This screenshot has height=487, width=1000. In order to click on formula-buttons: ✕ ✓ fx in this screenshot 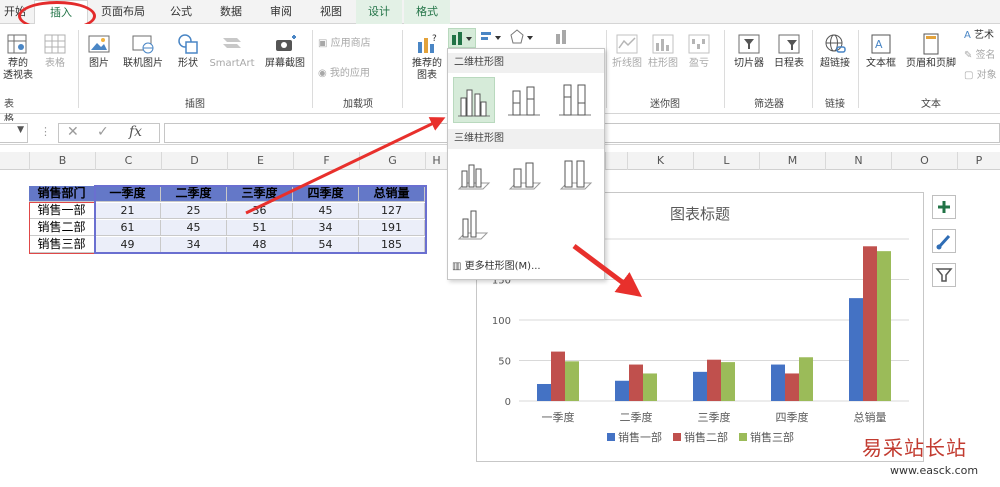, I will do `click(109, 133)`.